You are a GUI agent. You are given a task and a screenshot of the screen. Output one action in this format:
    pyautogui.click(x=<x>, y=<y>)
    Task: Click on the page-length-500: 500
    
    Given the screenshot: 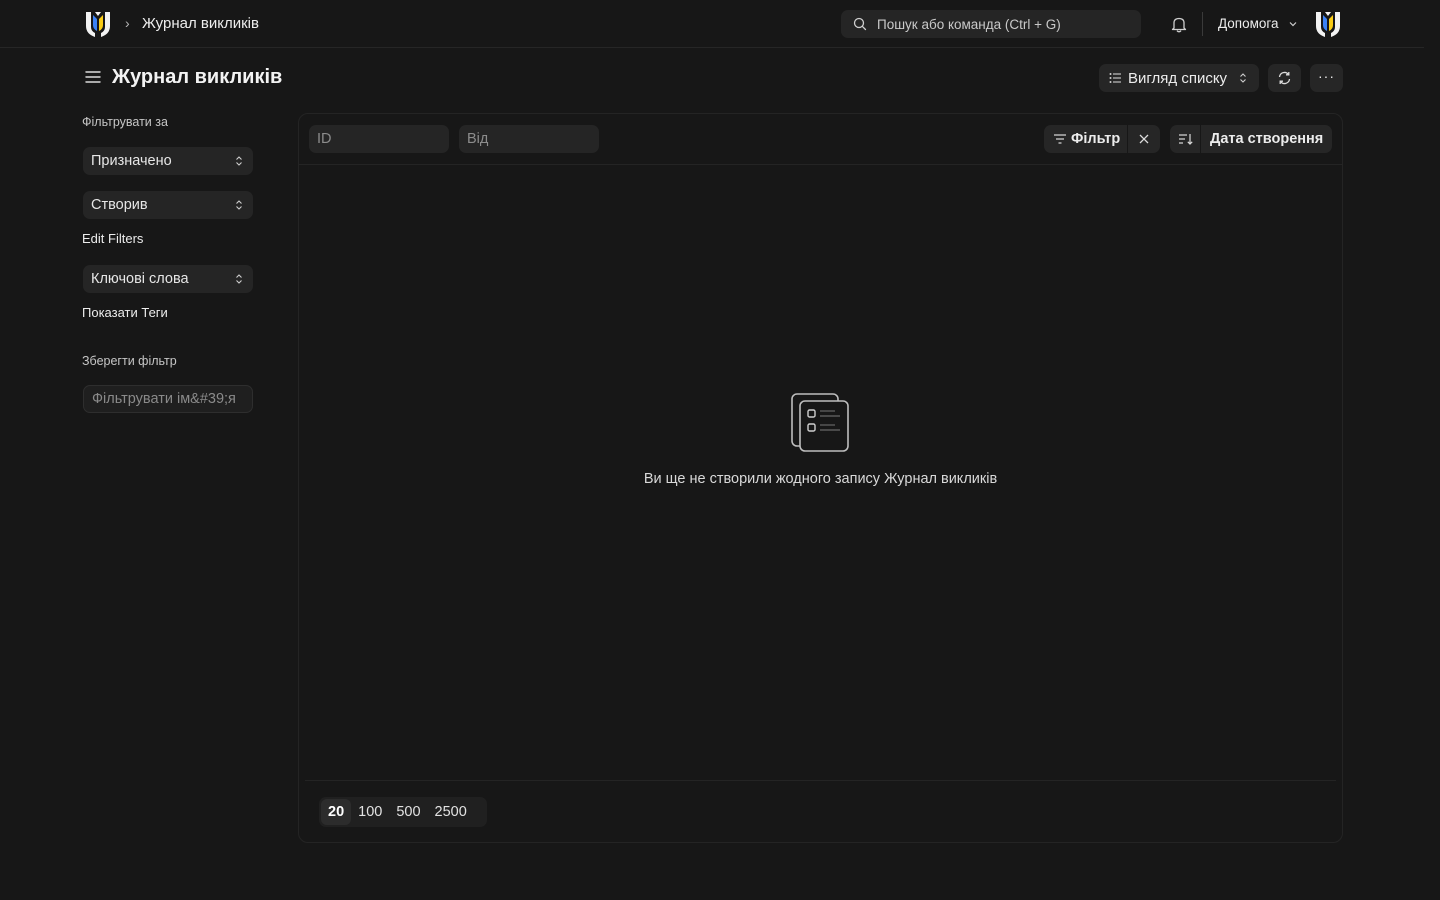 What is the action you would take?
    pyautogui.click(x=408, y=812)
    